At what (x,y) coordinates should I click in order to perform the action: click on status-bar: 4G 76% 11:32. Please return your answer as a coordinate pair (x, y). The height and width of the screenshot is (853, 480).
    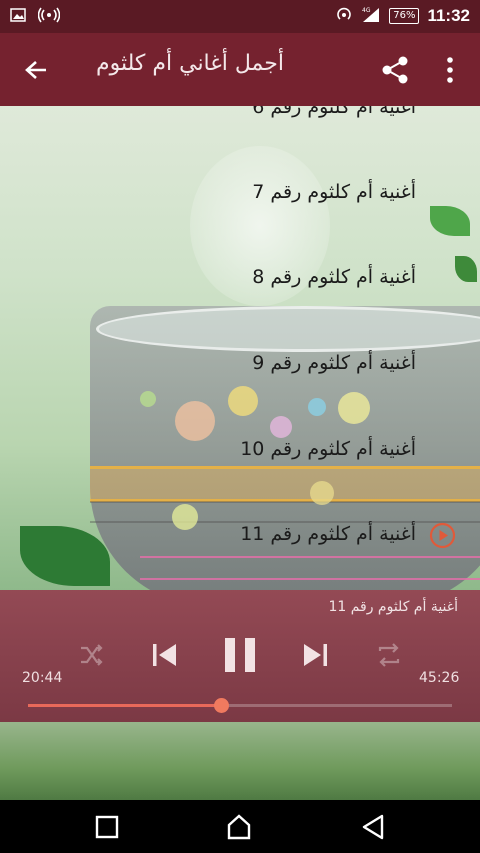
    Looking at the image, I should click on (240, 16).